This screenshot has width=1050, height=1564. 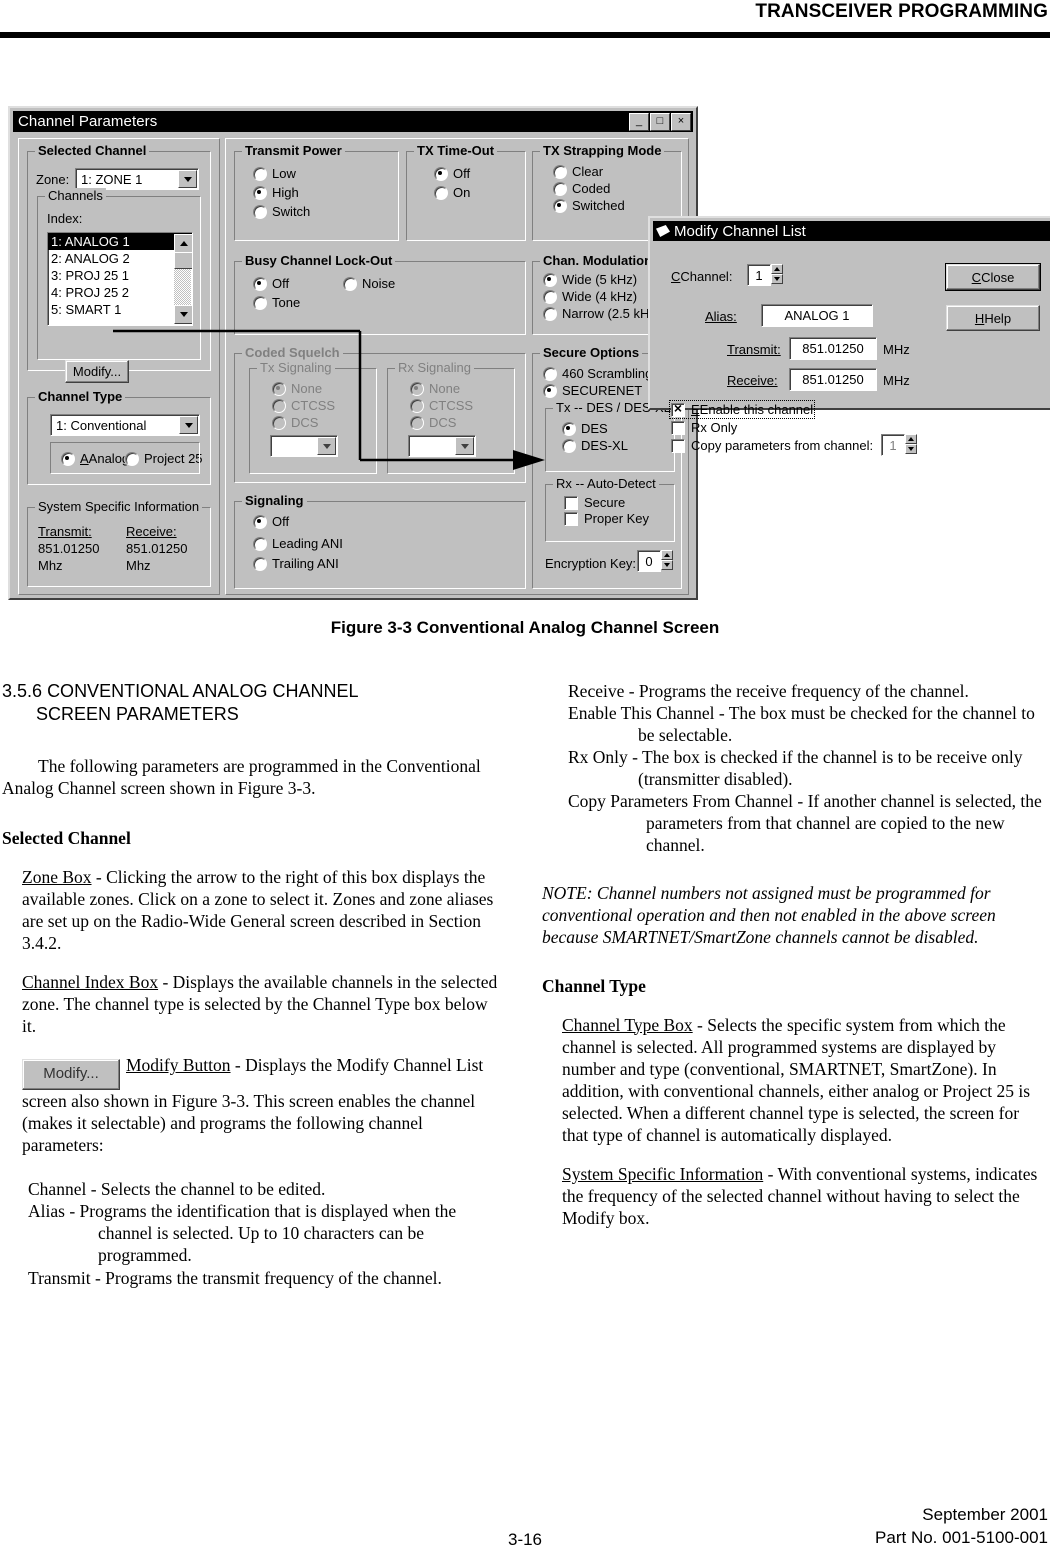 I want to click on heading-channel-type: Channel Type, so click(x=594, y=985).